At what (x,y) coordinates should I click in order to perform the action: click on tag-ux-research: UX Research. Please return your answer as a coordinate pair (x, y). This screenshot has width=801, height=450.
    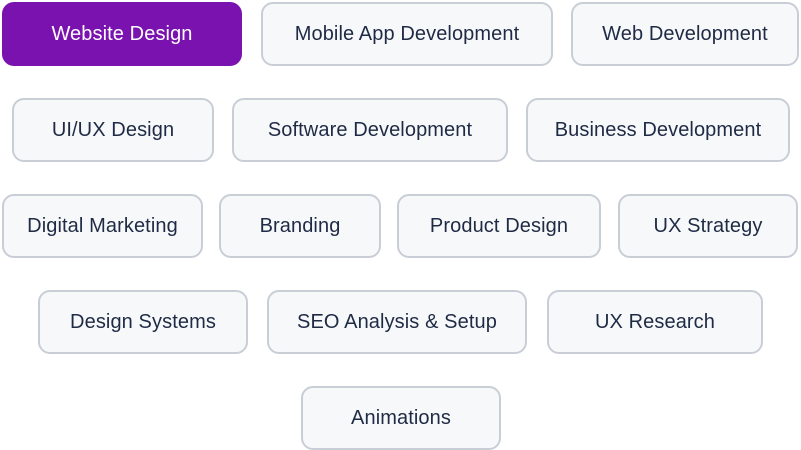
    Looking at the image, I should click on (655, 322).